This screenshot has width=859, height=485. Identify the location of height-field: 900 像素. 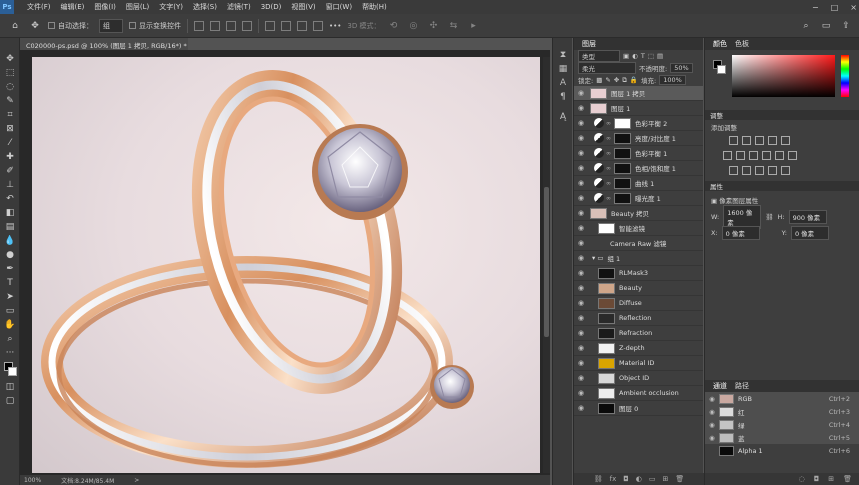
(807, 217).